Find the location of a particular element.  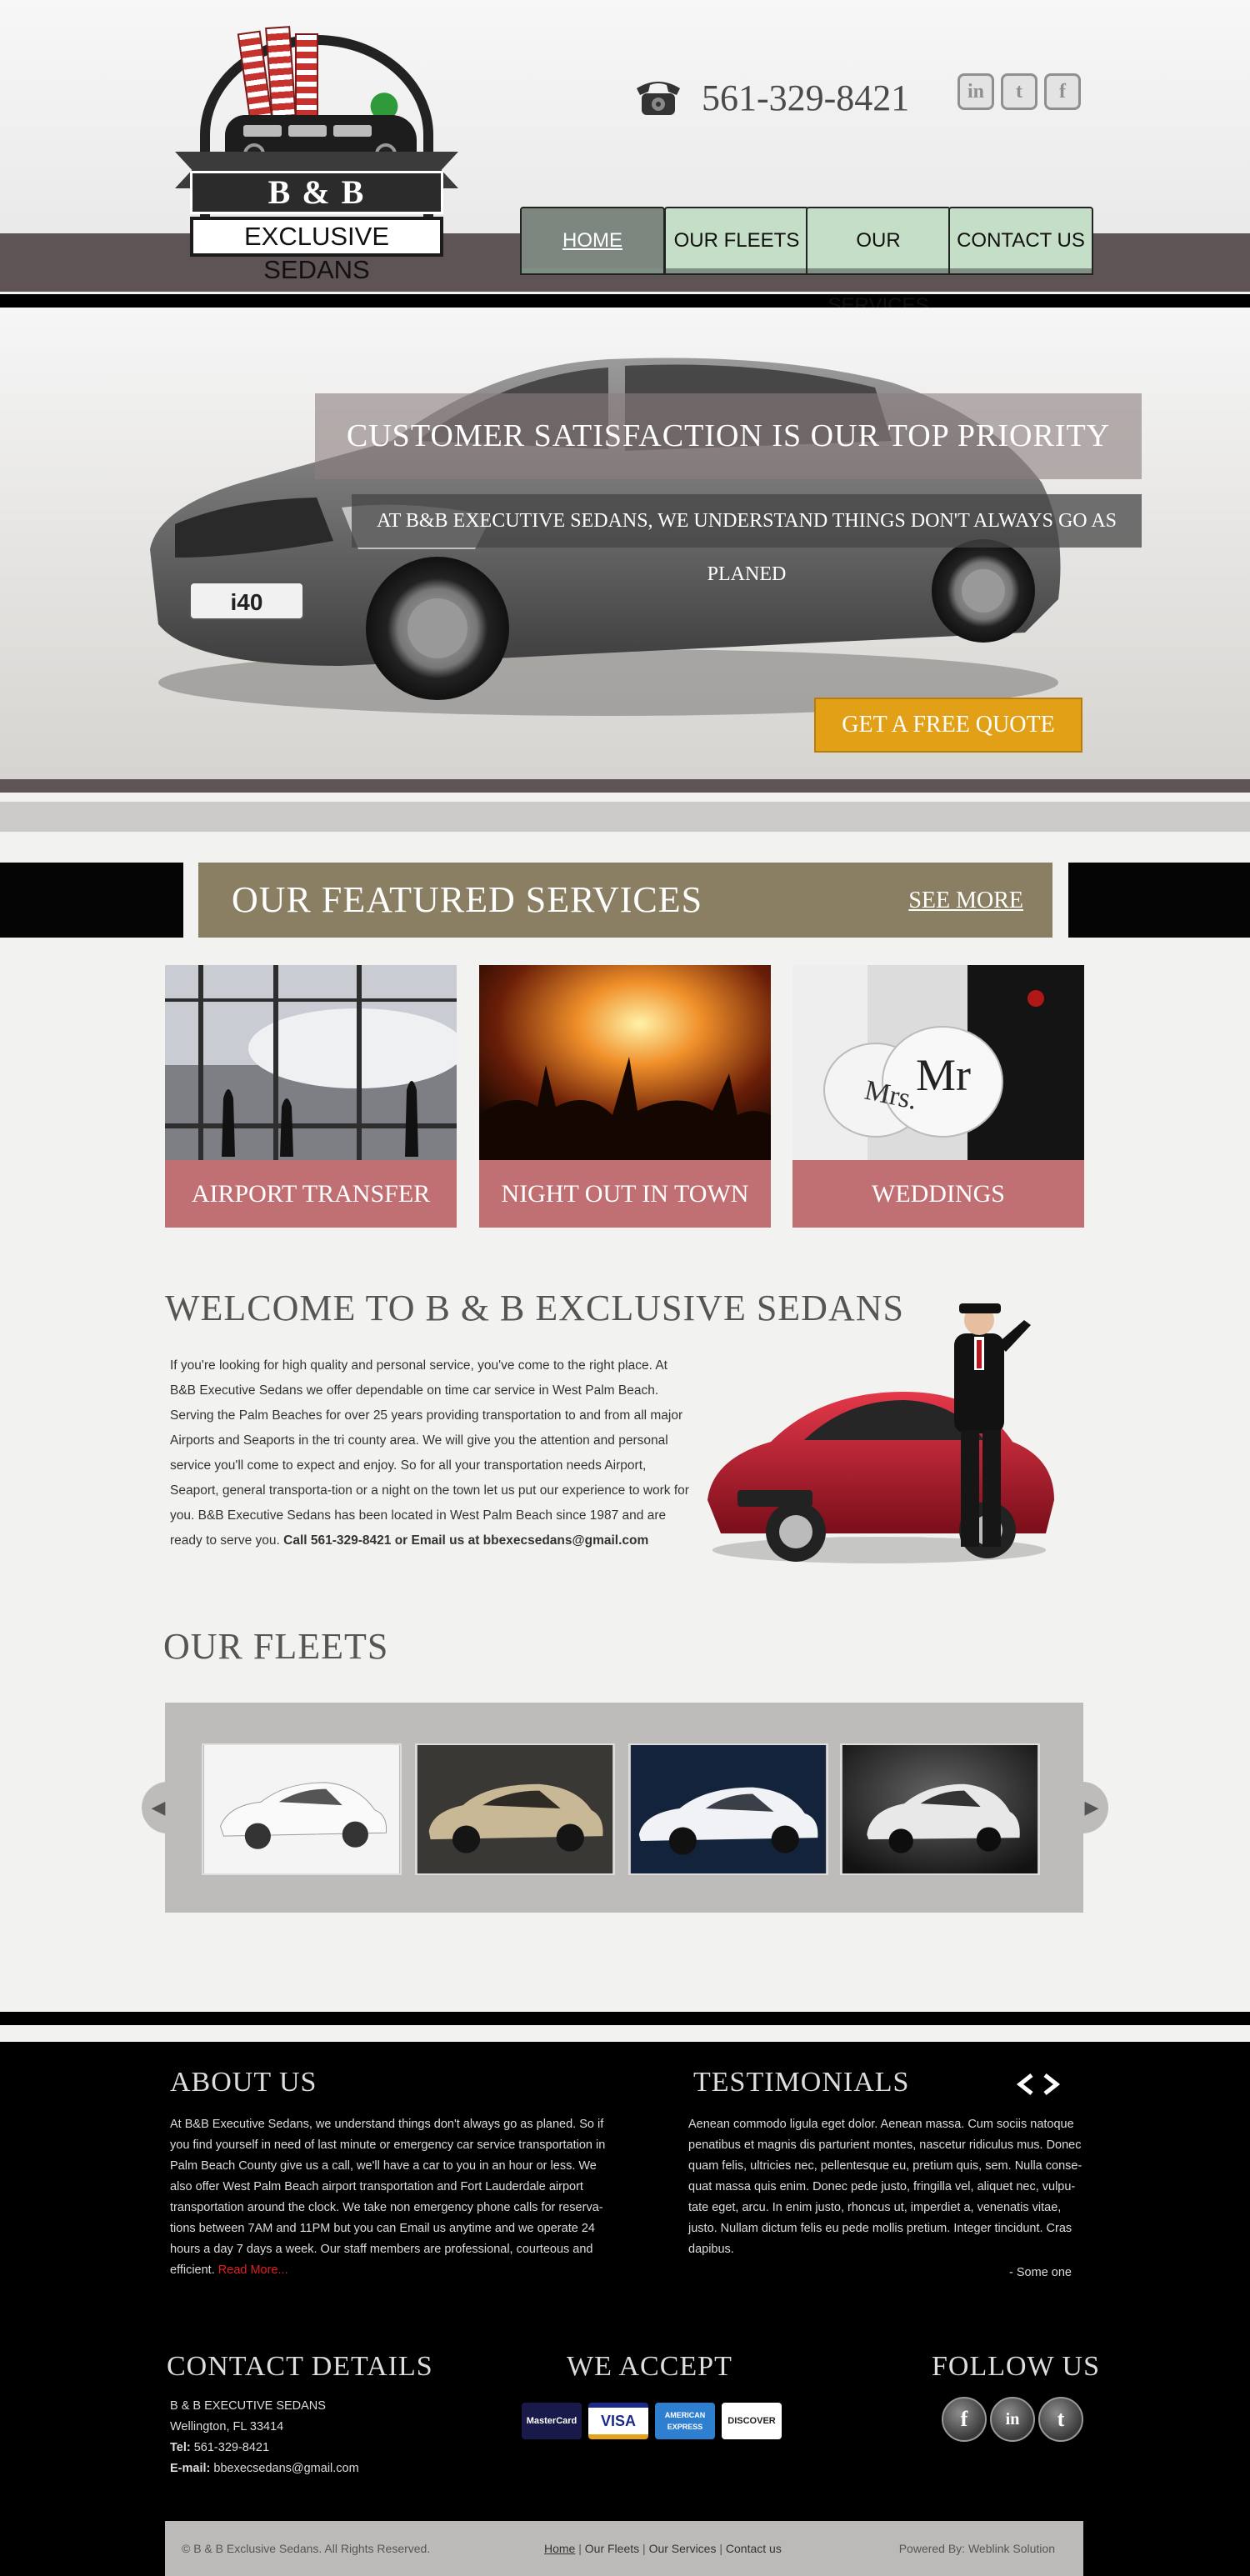

chevron-left-icon: ◀ is located at coordinates (158, 1807).